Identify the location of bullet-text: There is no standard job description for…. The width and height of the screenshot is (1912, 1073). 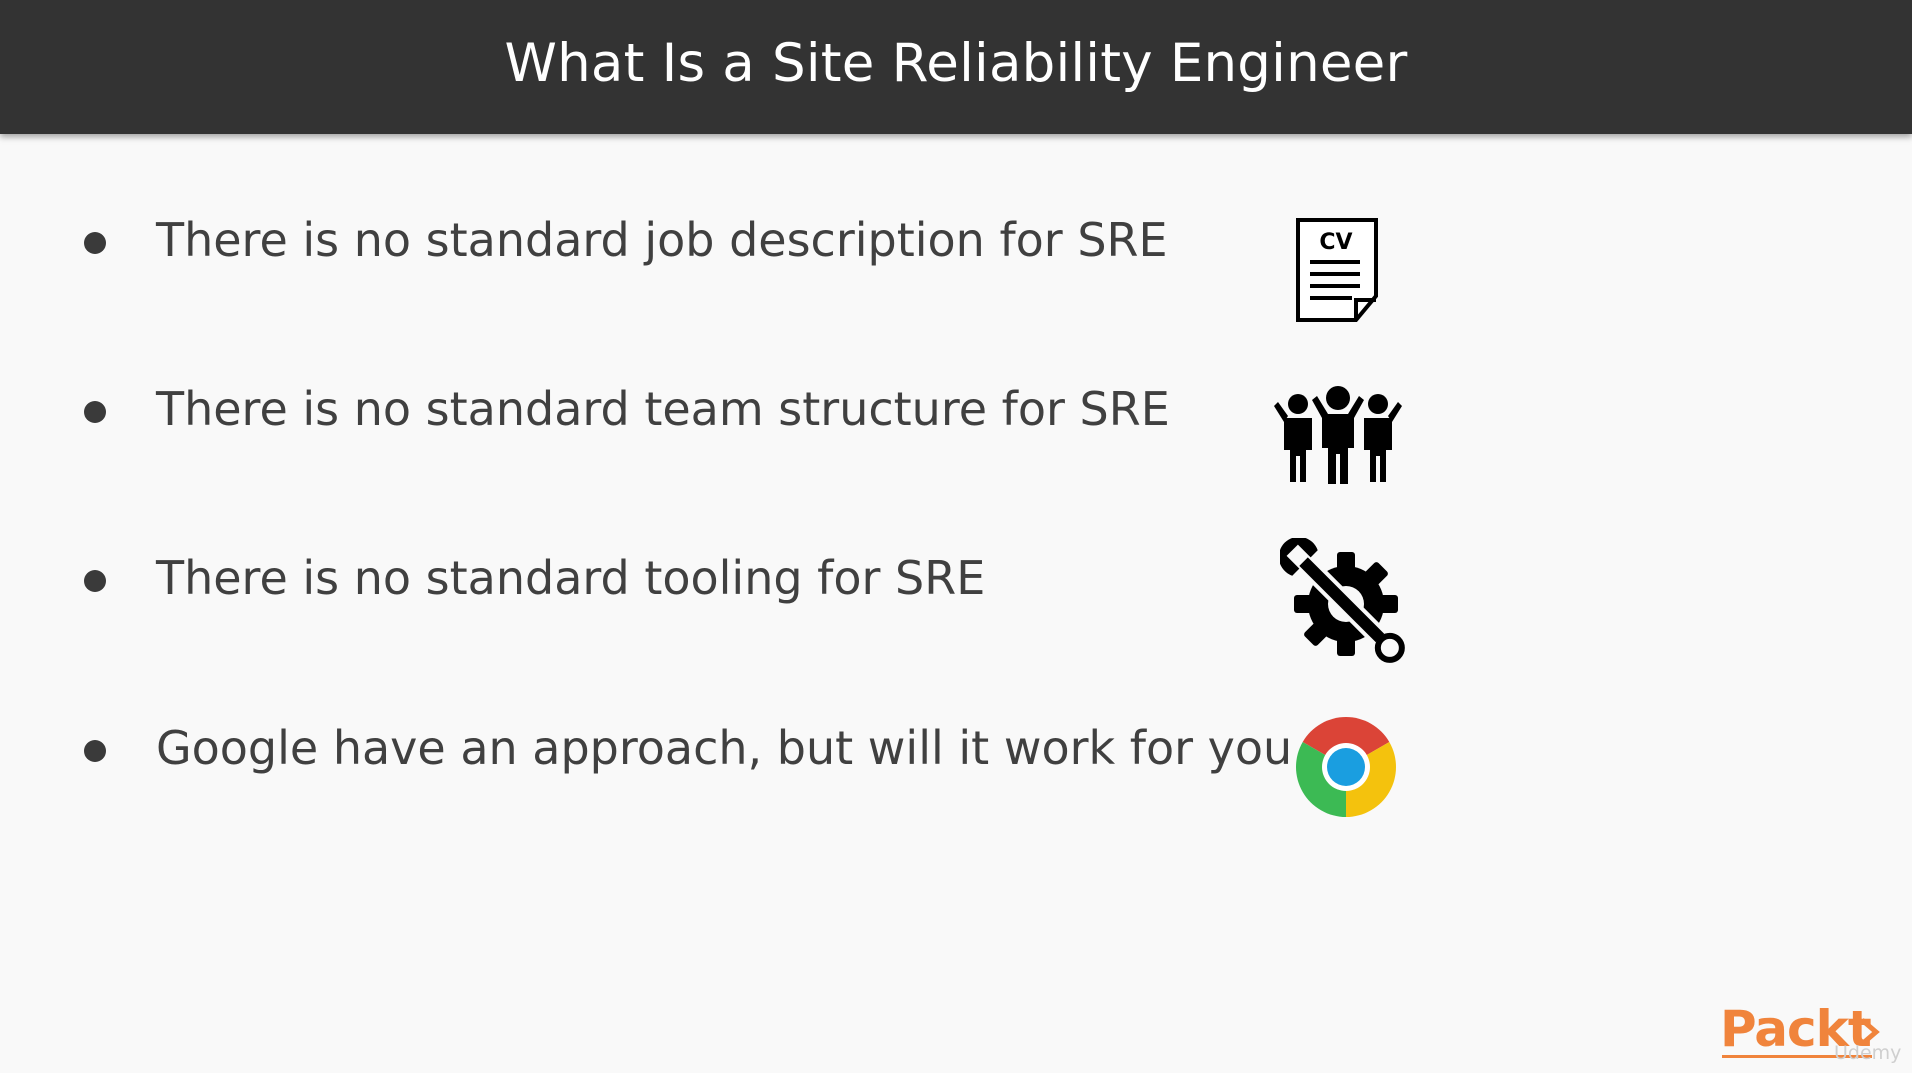
(662, 240).